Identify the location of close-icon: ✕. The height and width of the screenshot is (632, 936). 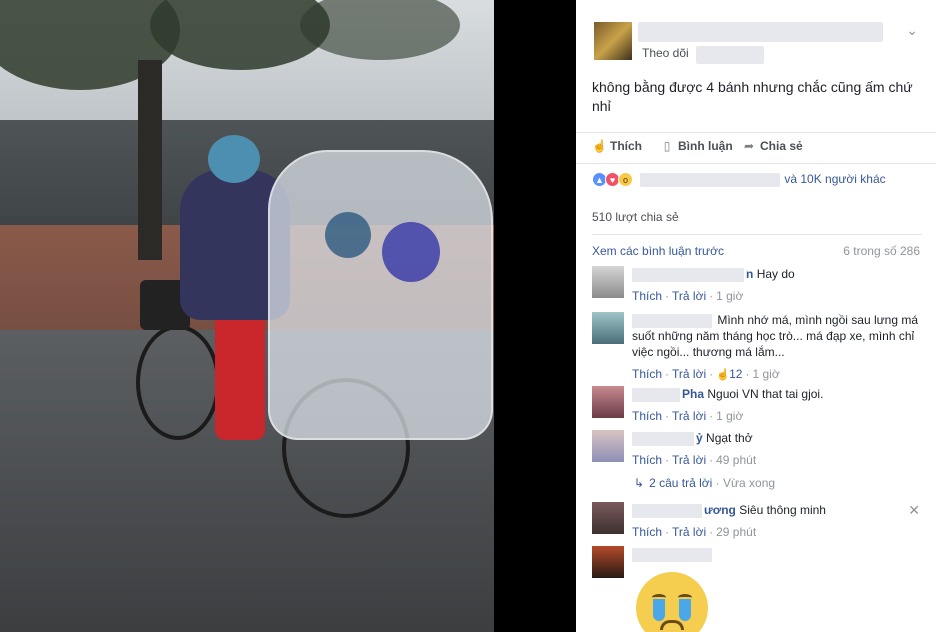
(914, 510).